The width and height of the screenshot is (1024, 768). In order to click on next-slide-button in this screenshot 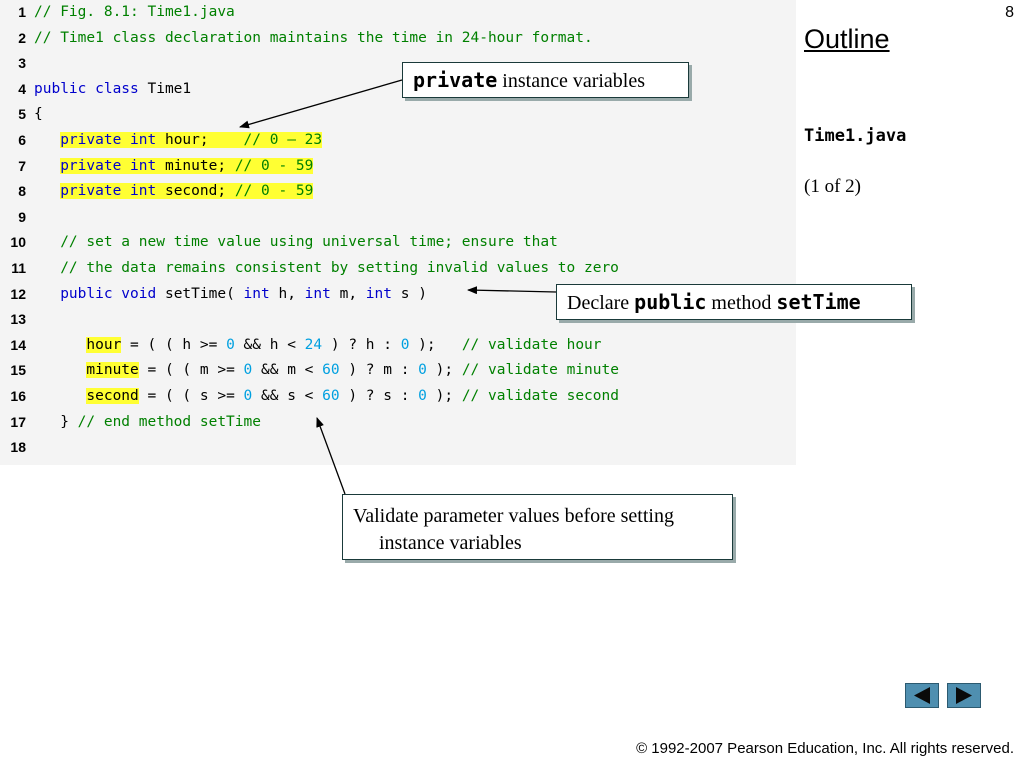, I will do `click(964, 695)`.